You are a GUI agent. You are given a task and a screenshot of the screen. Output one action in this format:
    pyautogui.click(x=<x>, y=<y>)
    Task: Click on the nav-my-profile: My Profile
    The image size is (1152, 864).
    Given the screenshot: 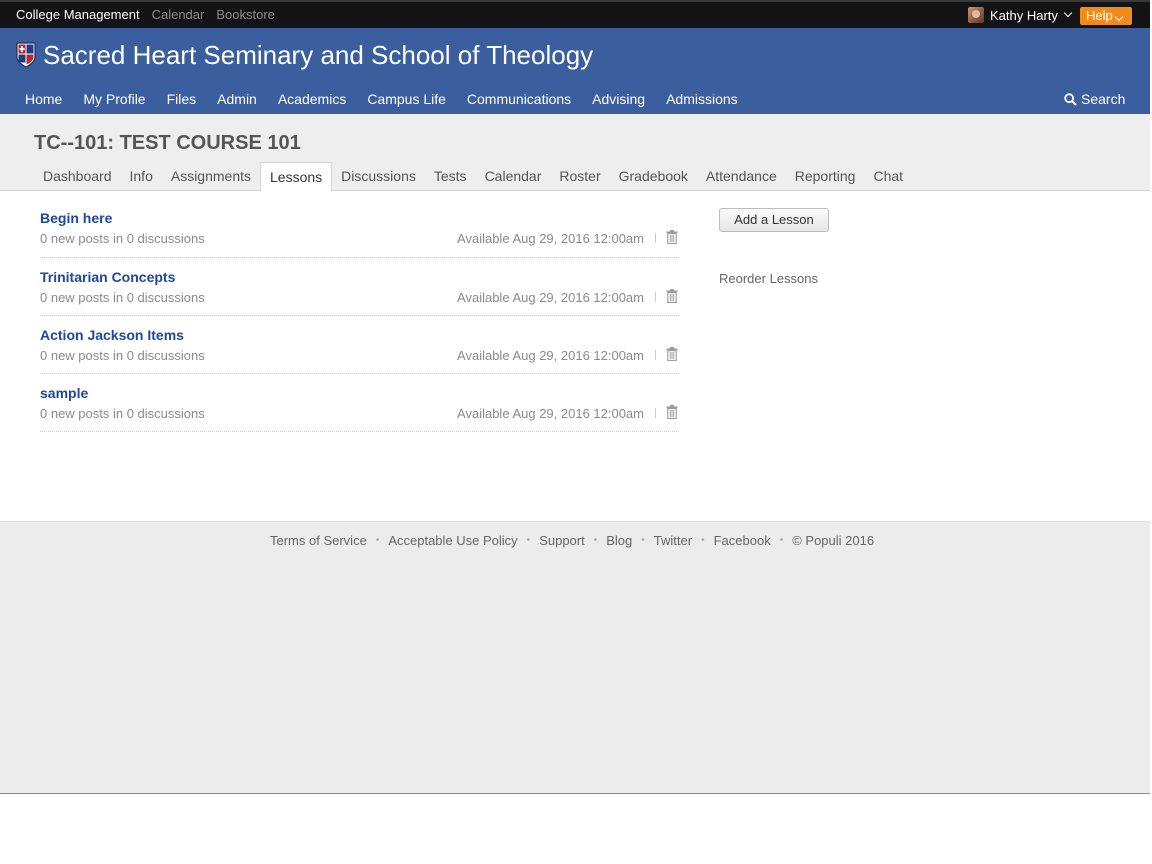 What is the action you would take?
    pyautogui.click(x=114, y=99)
    